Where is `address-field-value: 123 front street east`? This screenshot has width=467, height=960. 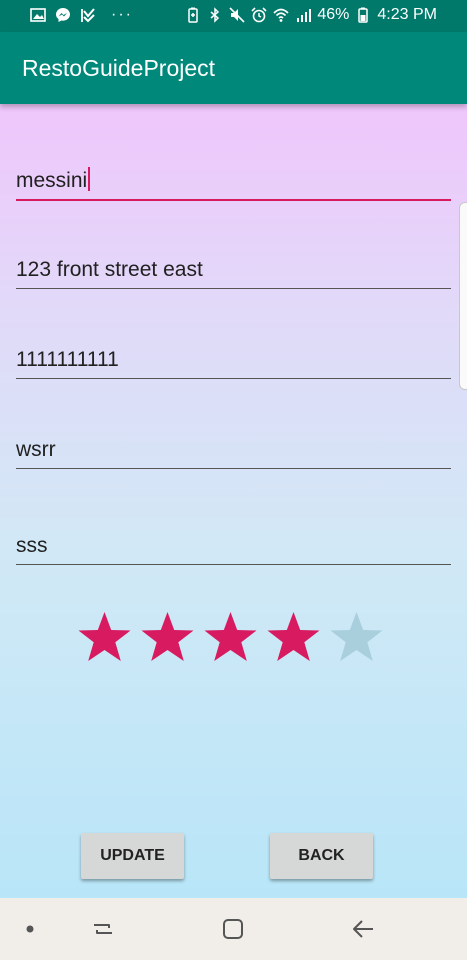
address-field-value: 123 front street east is located at coordinates (109, 269).